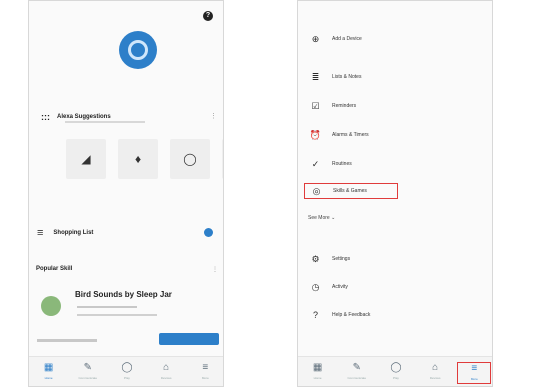 The image size is (556, 387). Describe the element at coordinates (347, 77) in the screenshot. I see `menu-item-label: Lists & Notes` at that location.